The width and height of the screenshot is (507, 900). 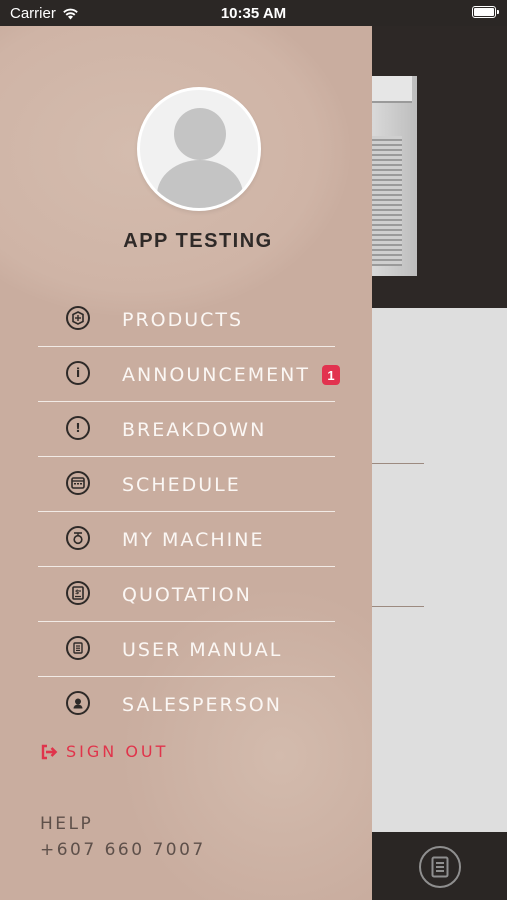 I want to click on menu-label: QUOTATION, so click(x=187, y=595).